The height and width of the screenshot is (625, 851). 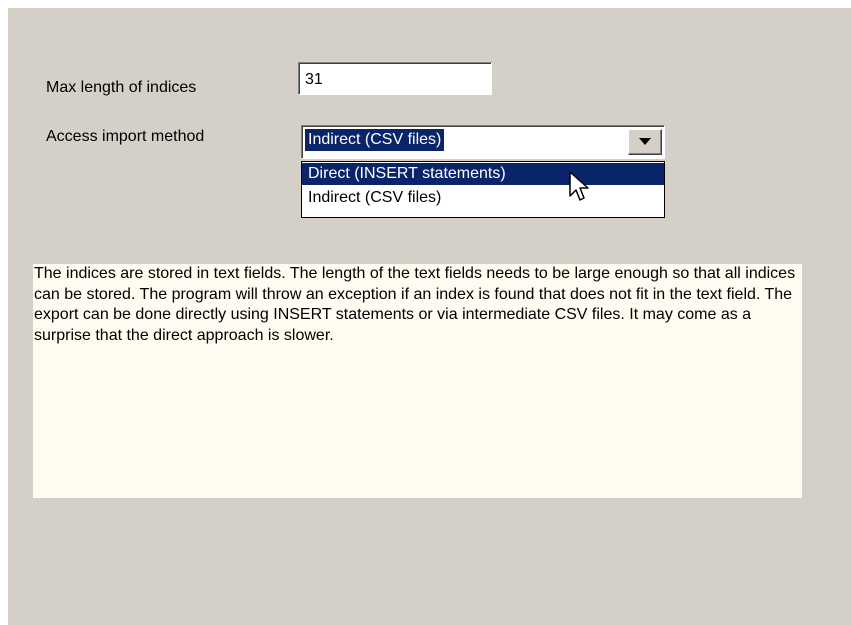 I want to click on chevron-down-icon, so click(x=645, y=141).